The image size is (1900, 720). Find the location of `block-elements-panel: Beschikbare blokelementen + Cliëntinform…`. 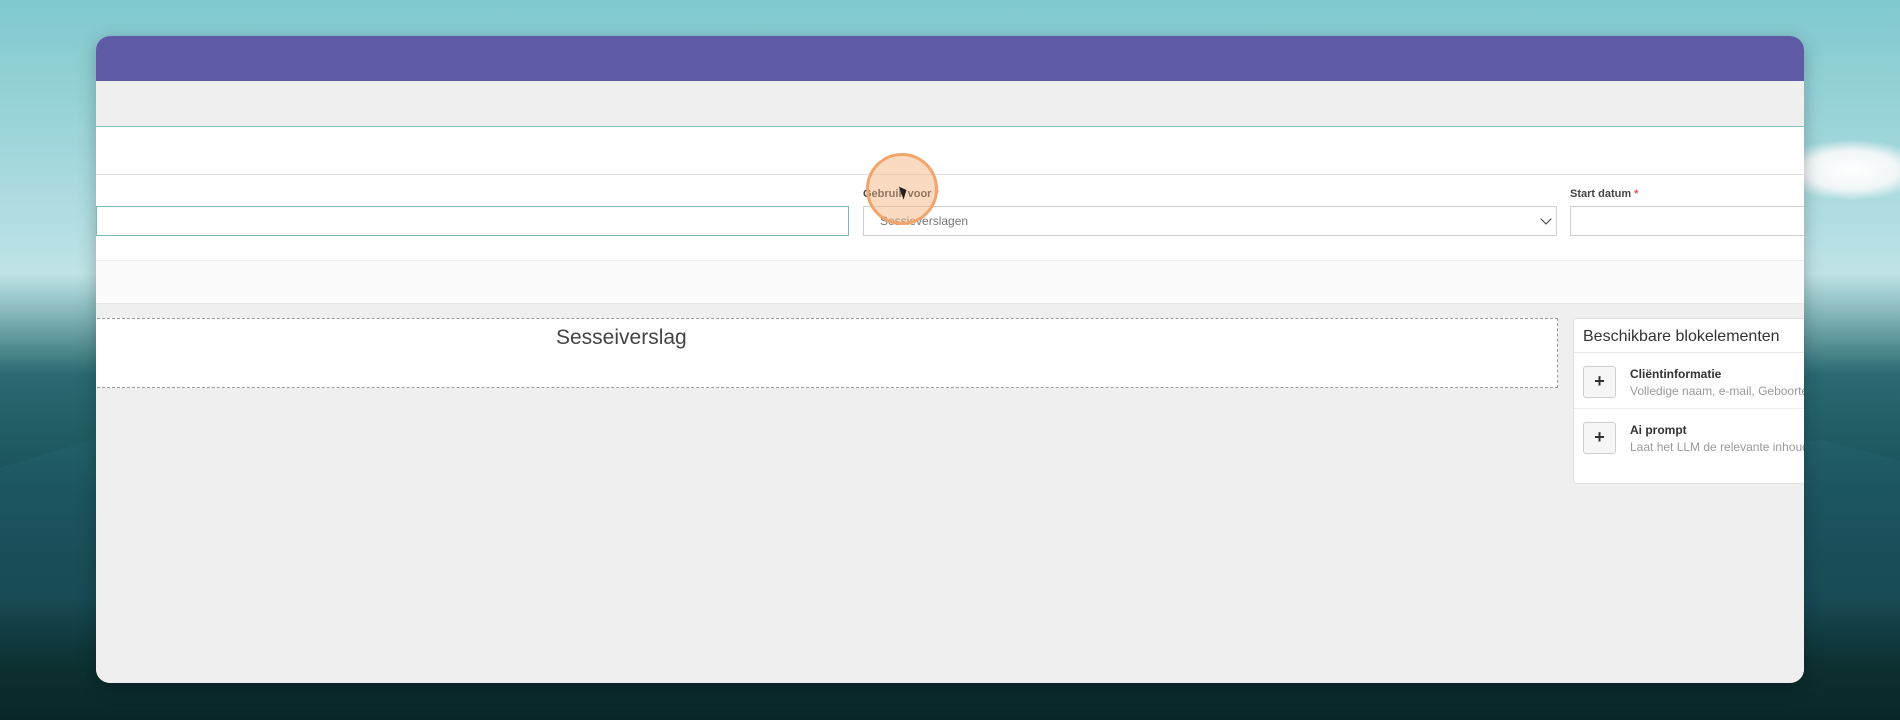

block-elements-panel: Beschikbare blokelementen + Cliëntinform… is located at coordinates (1688, 401).